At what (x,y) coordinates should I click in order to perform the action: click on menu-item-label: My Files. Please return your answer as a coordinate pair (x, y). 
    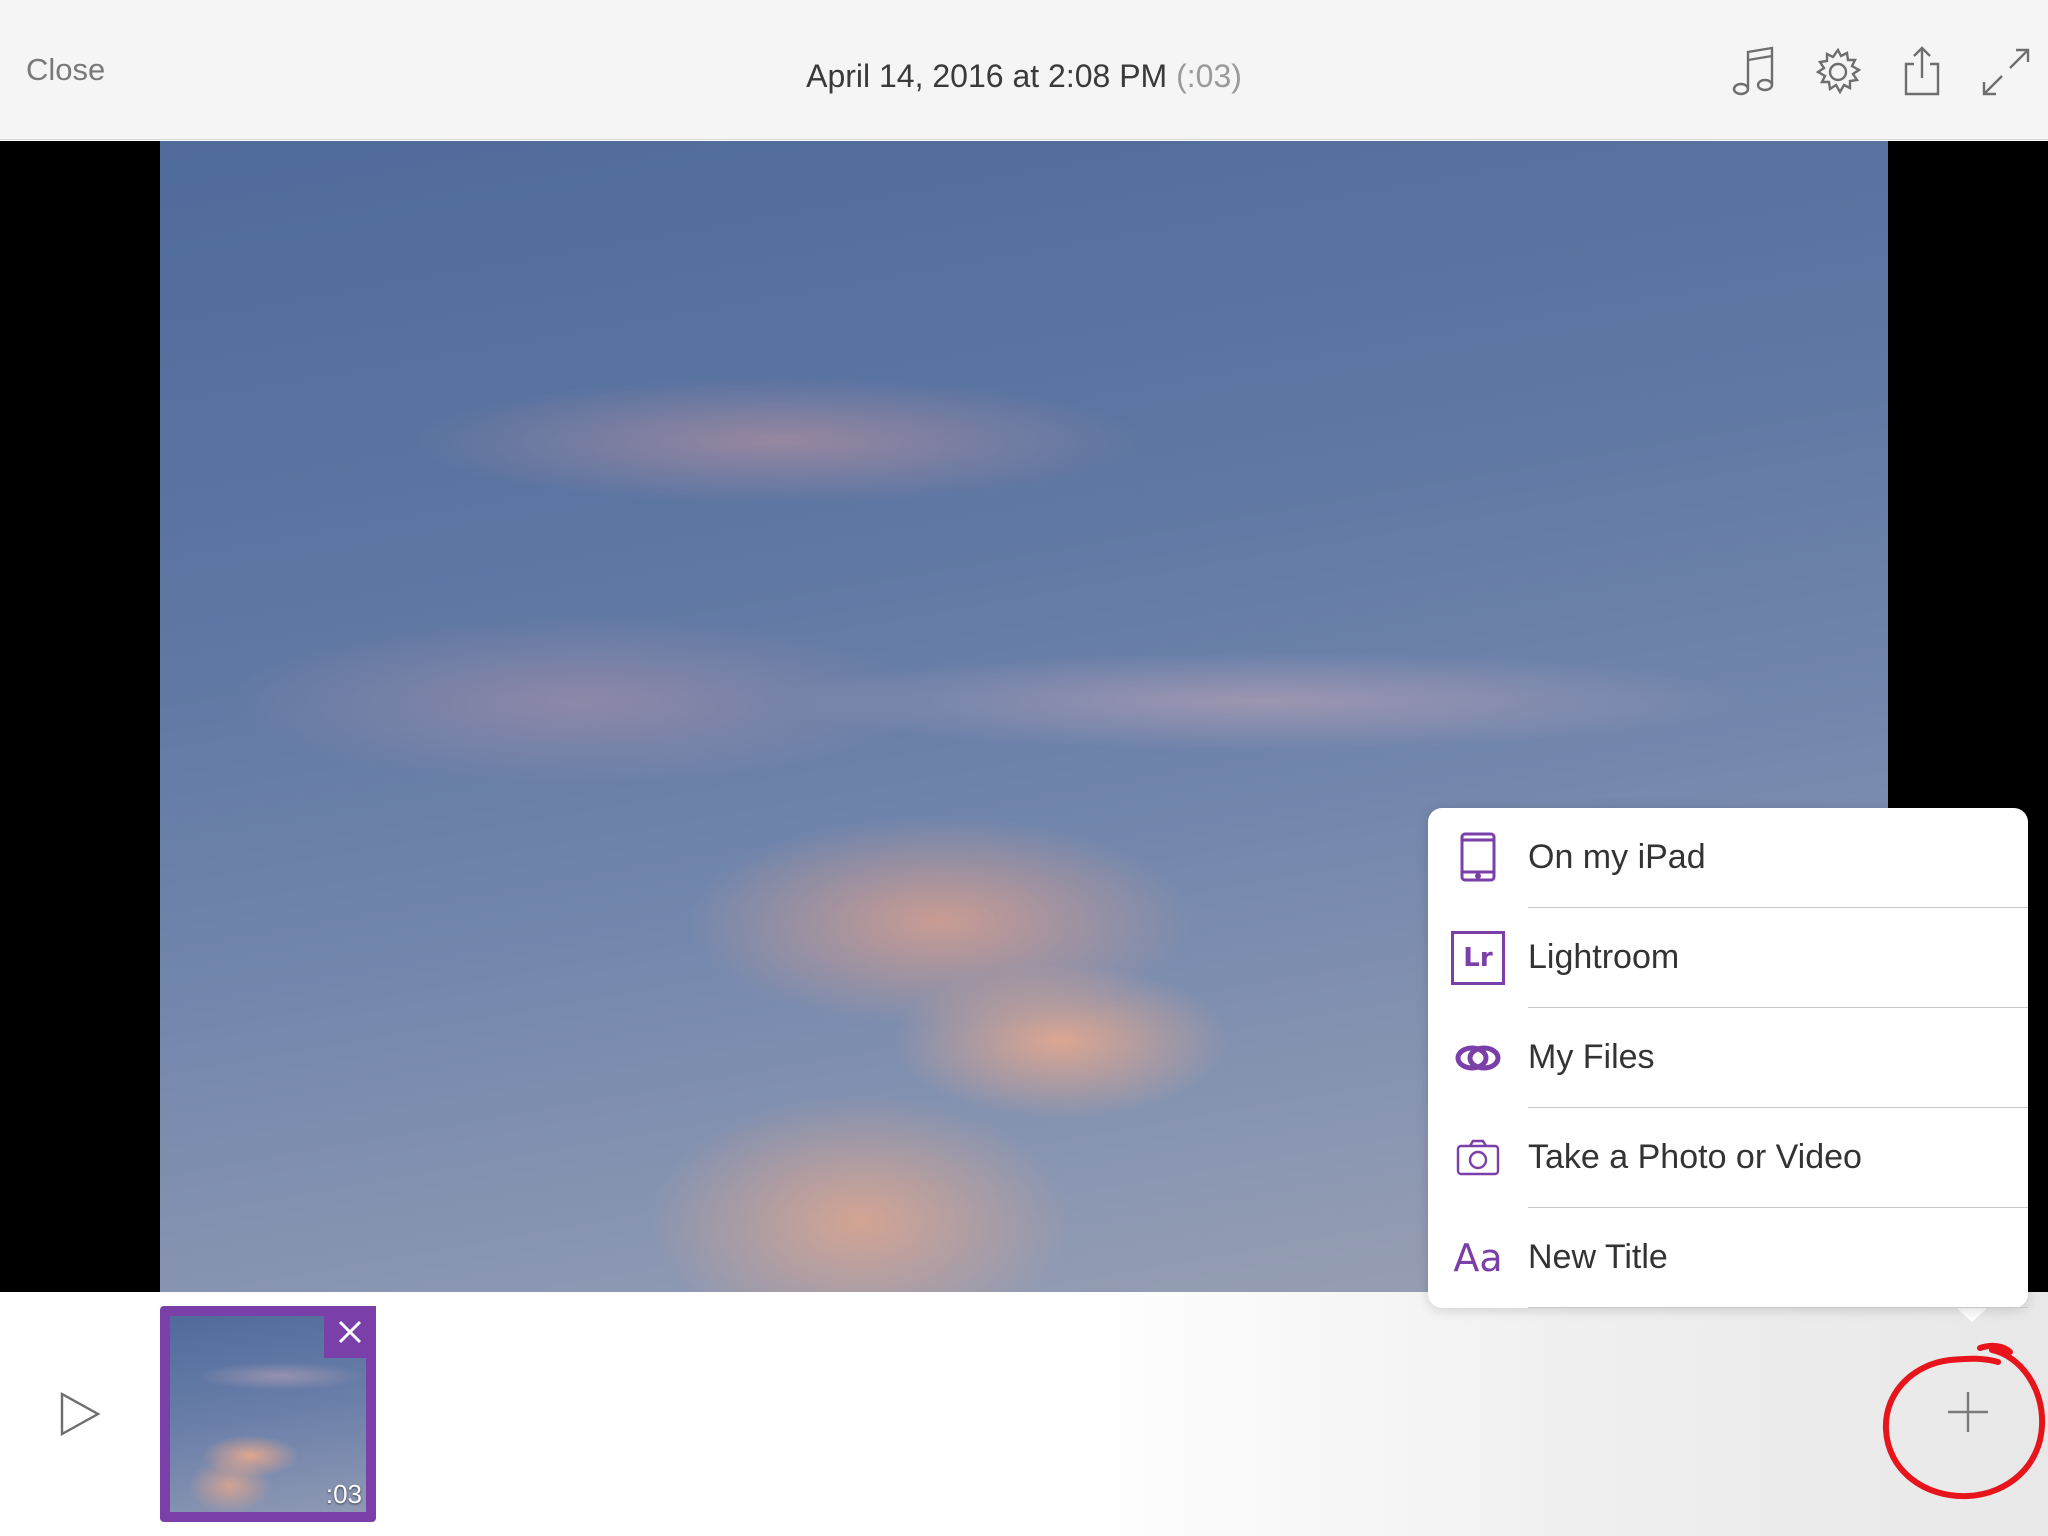
    Looking at the image, I should click on (1591, 1057).